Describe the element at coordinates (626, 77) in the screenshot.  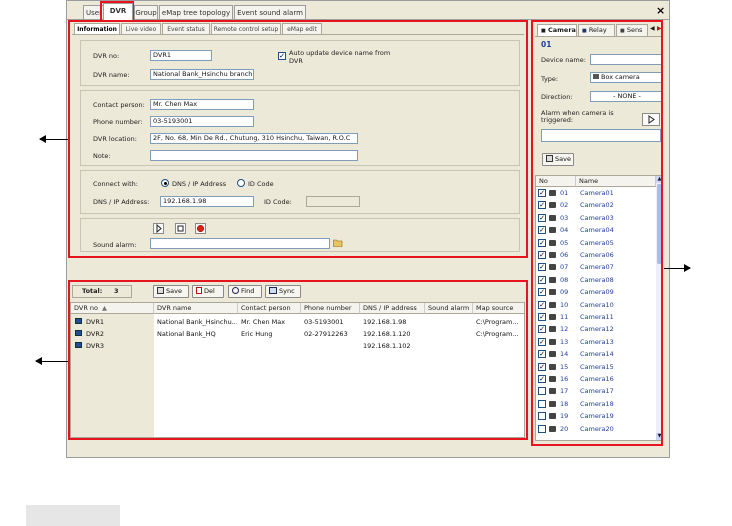
I see `camera-type-select: Box camera` at that location.